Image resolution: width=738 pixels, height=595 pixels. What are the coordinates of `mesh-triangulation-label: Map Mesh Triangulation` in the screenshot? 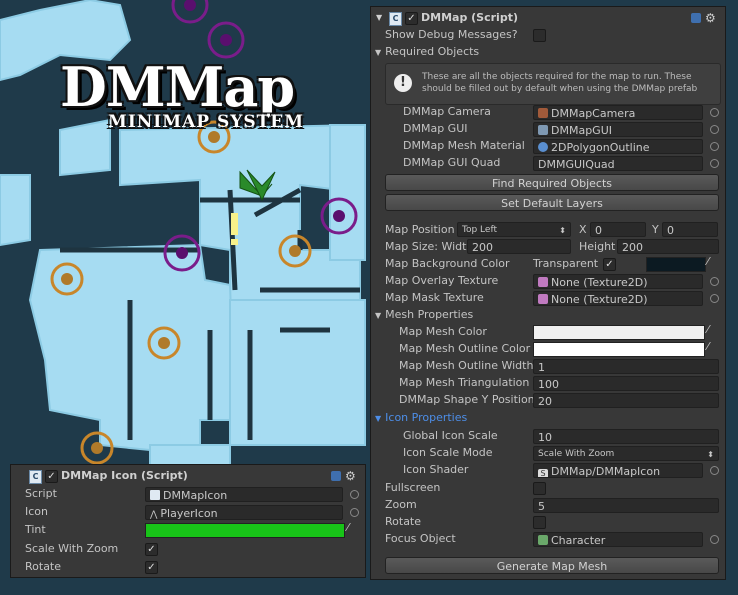 It's located at (464, 382).